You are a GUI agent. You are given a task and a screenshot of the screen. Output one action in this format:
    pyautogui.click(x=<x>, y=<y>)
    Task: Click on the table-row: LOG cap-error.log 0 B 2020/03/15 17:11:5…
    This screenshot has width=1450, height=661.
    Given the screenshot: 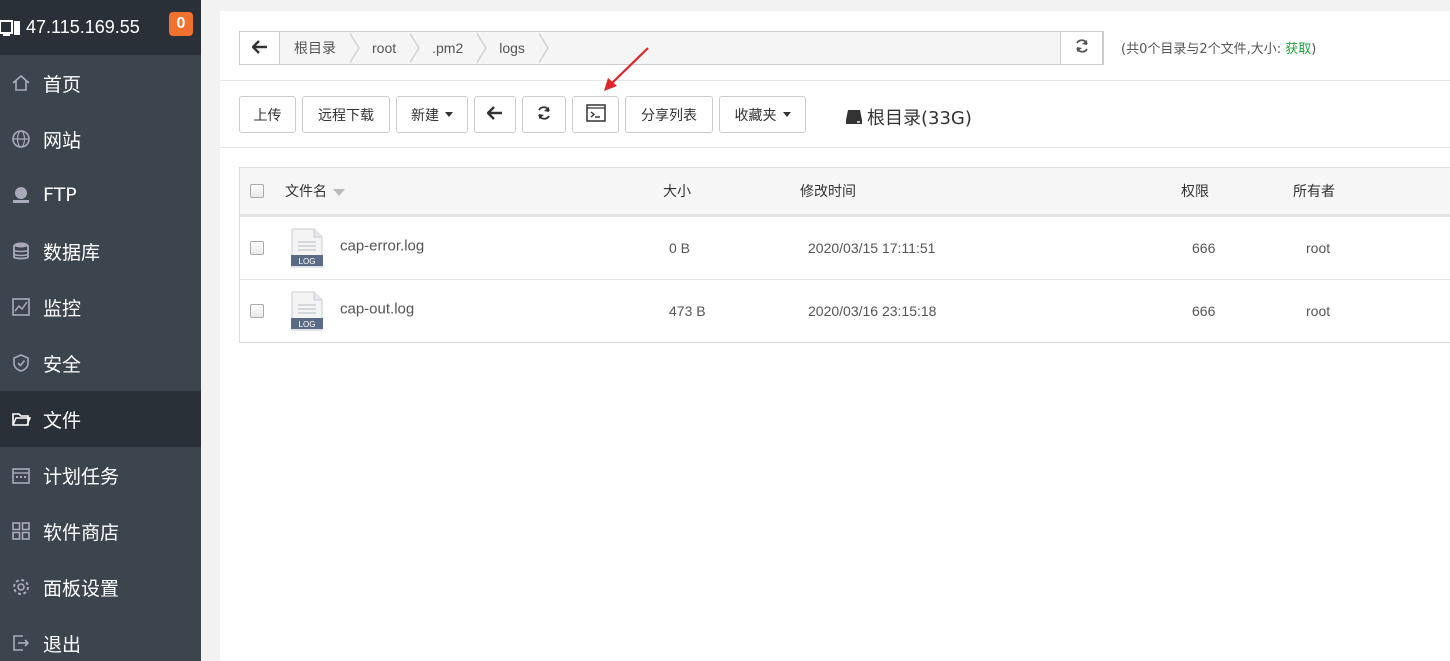 What is the action you would take?
    pyautogui.click(x=845, y=247)
    